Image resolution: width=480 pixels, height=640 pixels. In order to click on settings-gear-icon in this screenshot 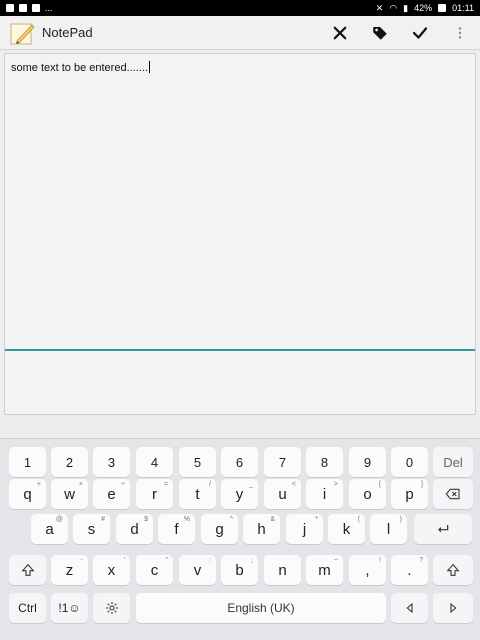, I will do `click(111, 608)`.